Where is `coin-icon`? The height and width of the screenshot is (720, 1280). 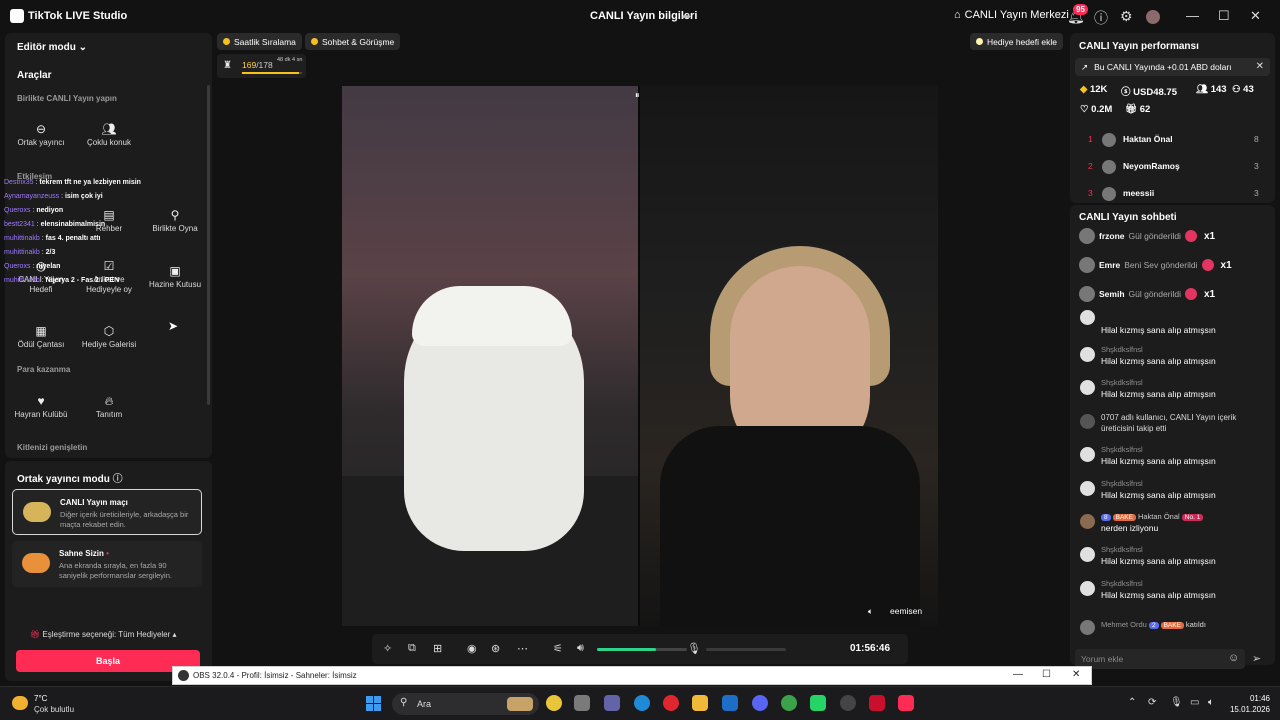 coin-icon is located at coordinates (314, 41).